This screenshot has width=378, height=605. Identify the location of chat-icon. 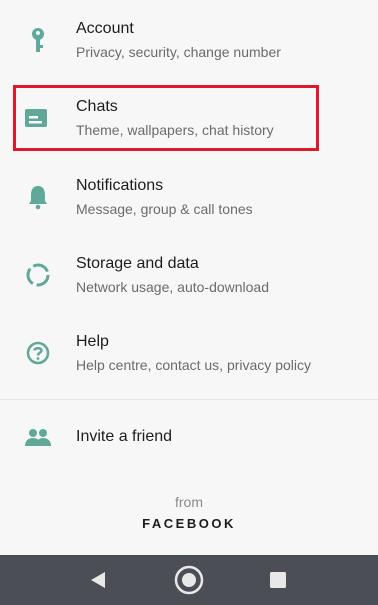
(38, 118).